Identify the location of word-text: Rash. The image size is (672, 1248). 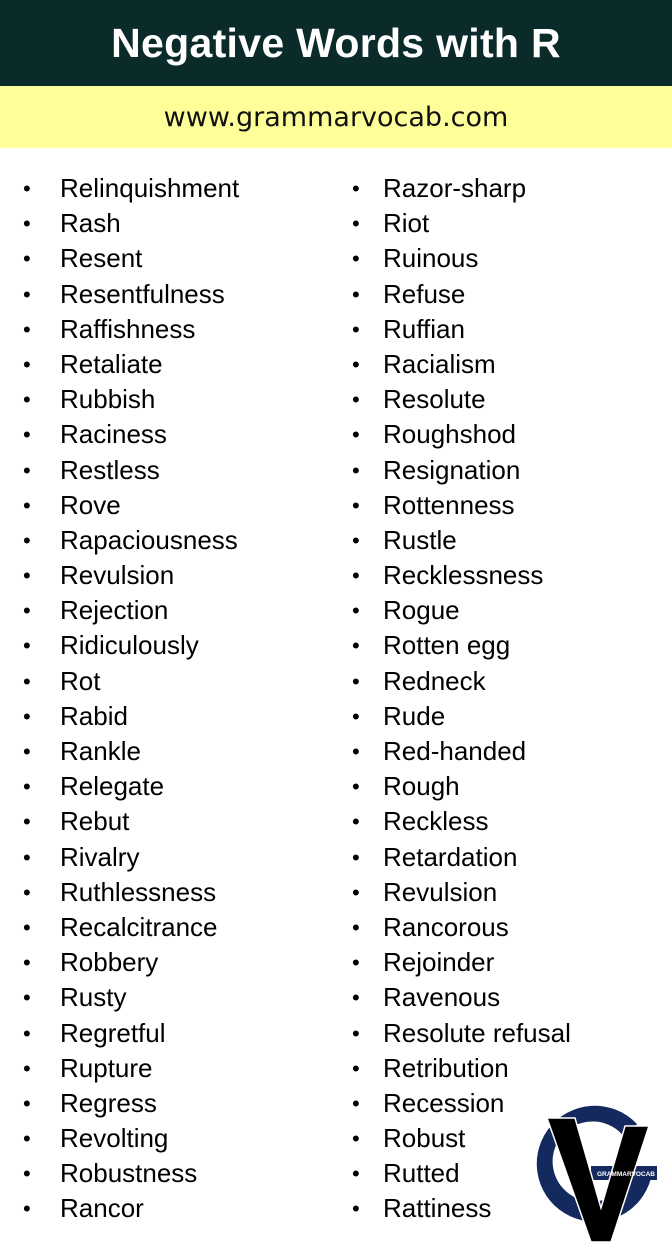
(90, 223).